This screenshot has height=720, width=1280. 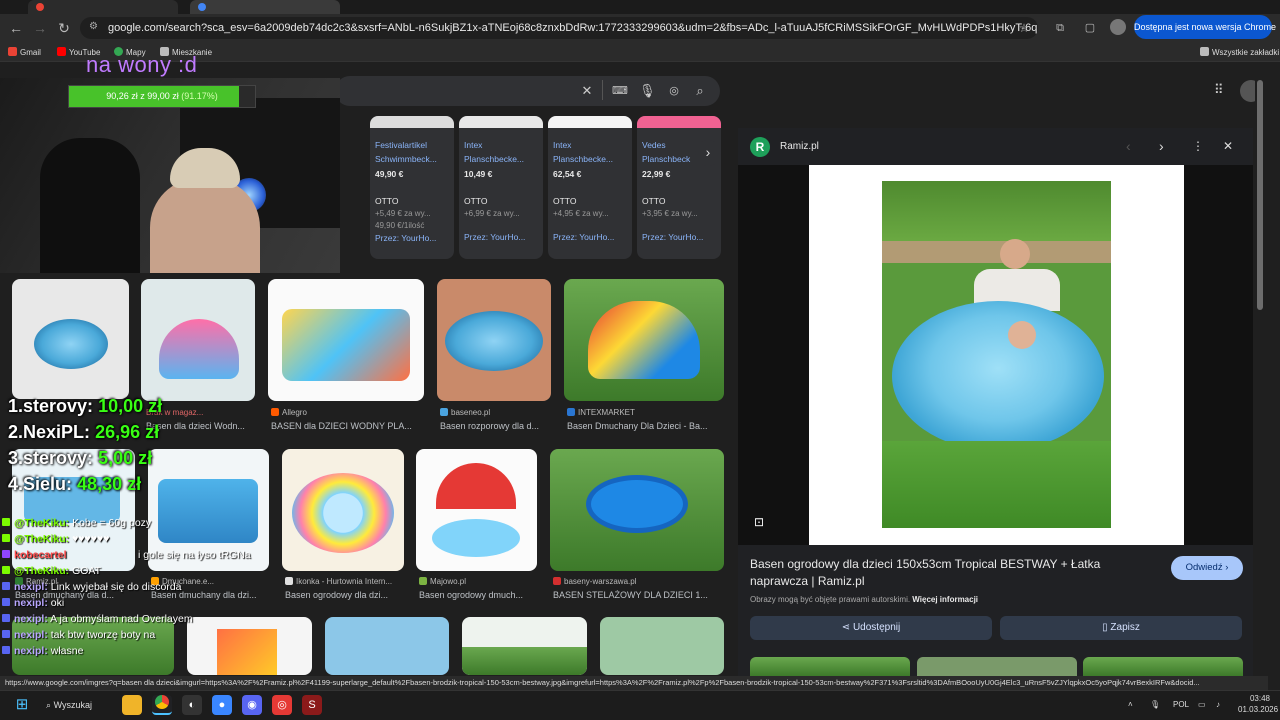 I want to click on share-button: ⋖ Udostępnij, so click(x=871, y=628).